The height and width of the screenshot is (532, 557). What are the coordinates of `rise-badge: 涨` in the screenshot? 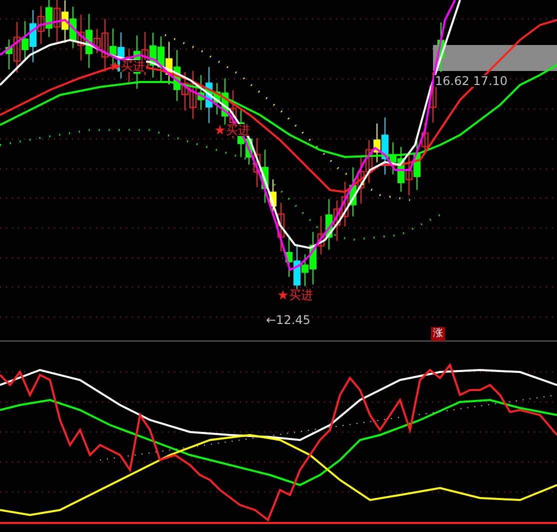 It's located at (438, 334).